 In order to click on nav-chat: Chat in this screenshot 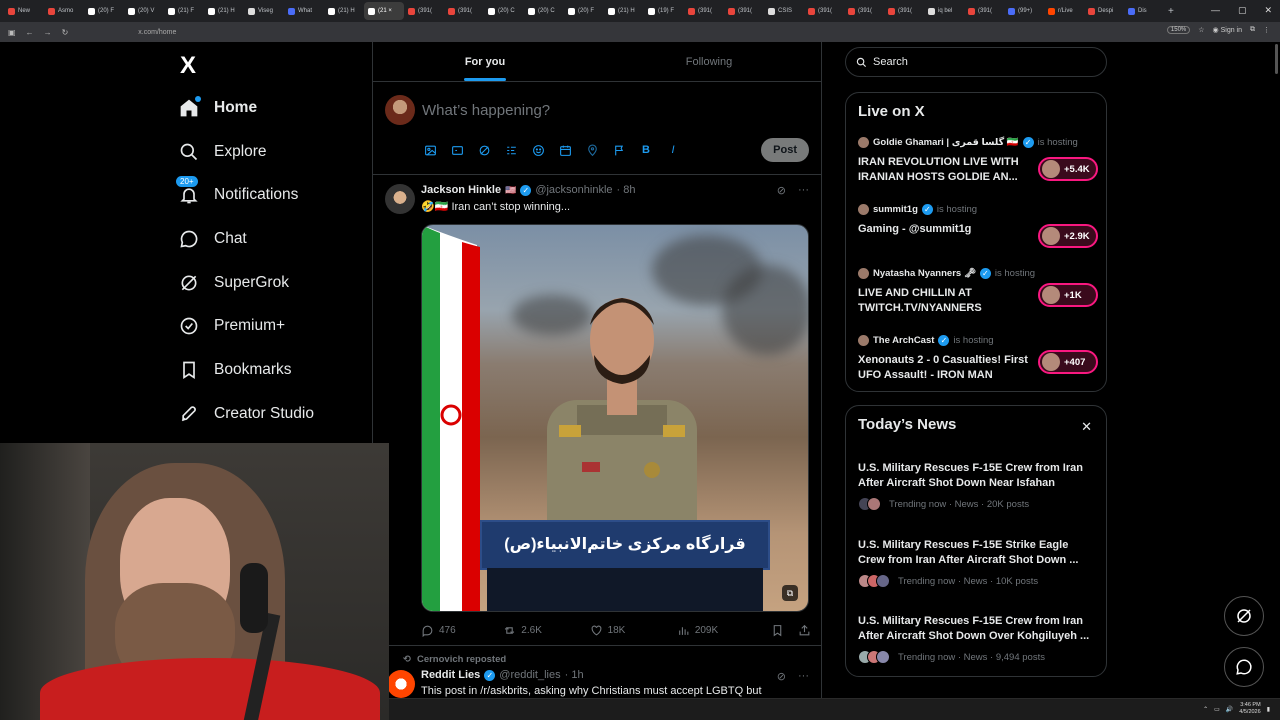, I will do `click(246, 239)`.